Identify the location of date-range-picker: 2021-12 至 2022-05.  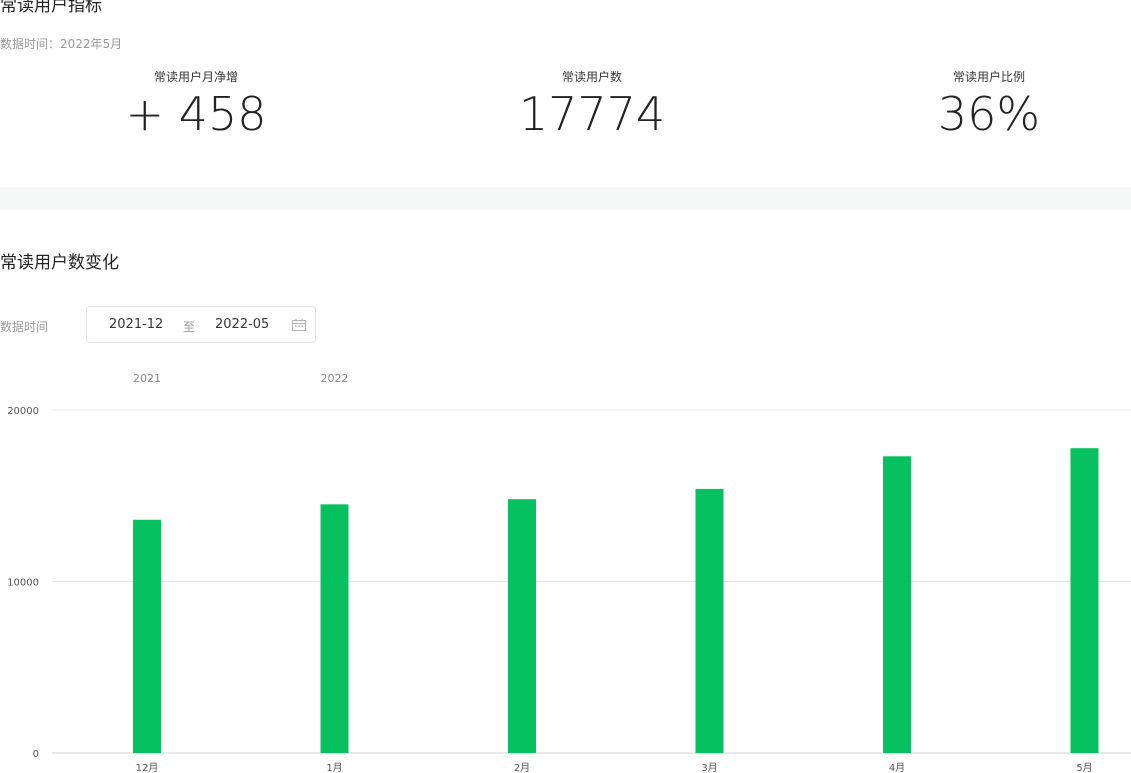
(201, 324).